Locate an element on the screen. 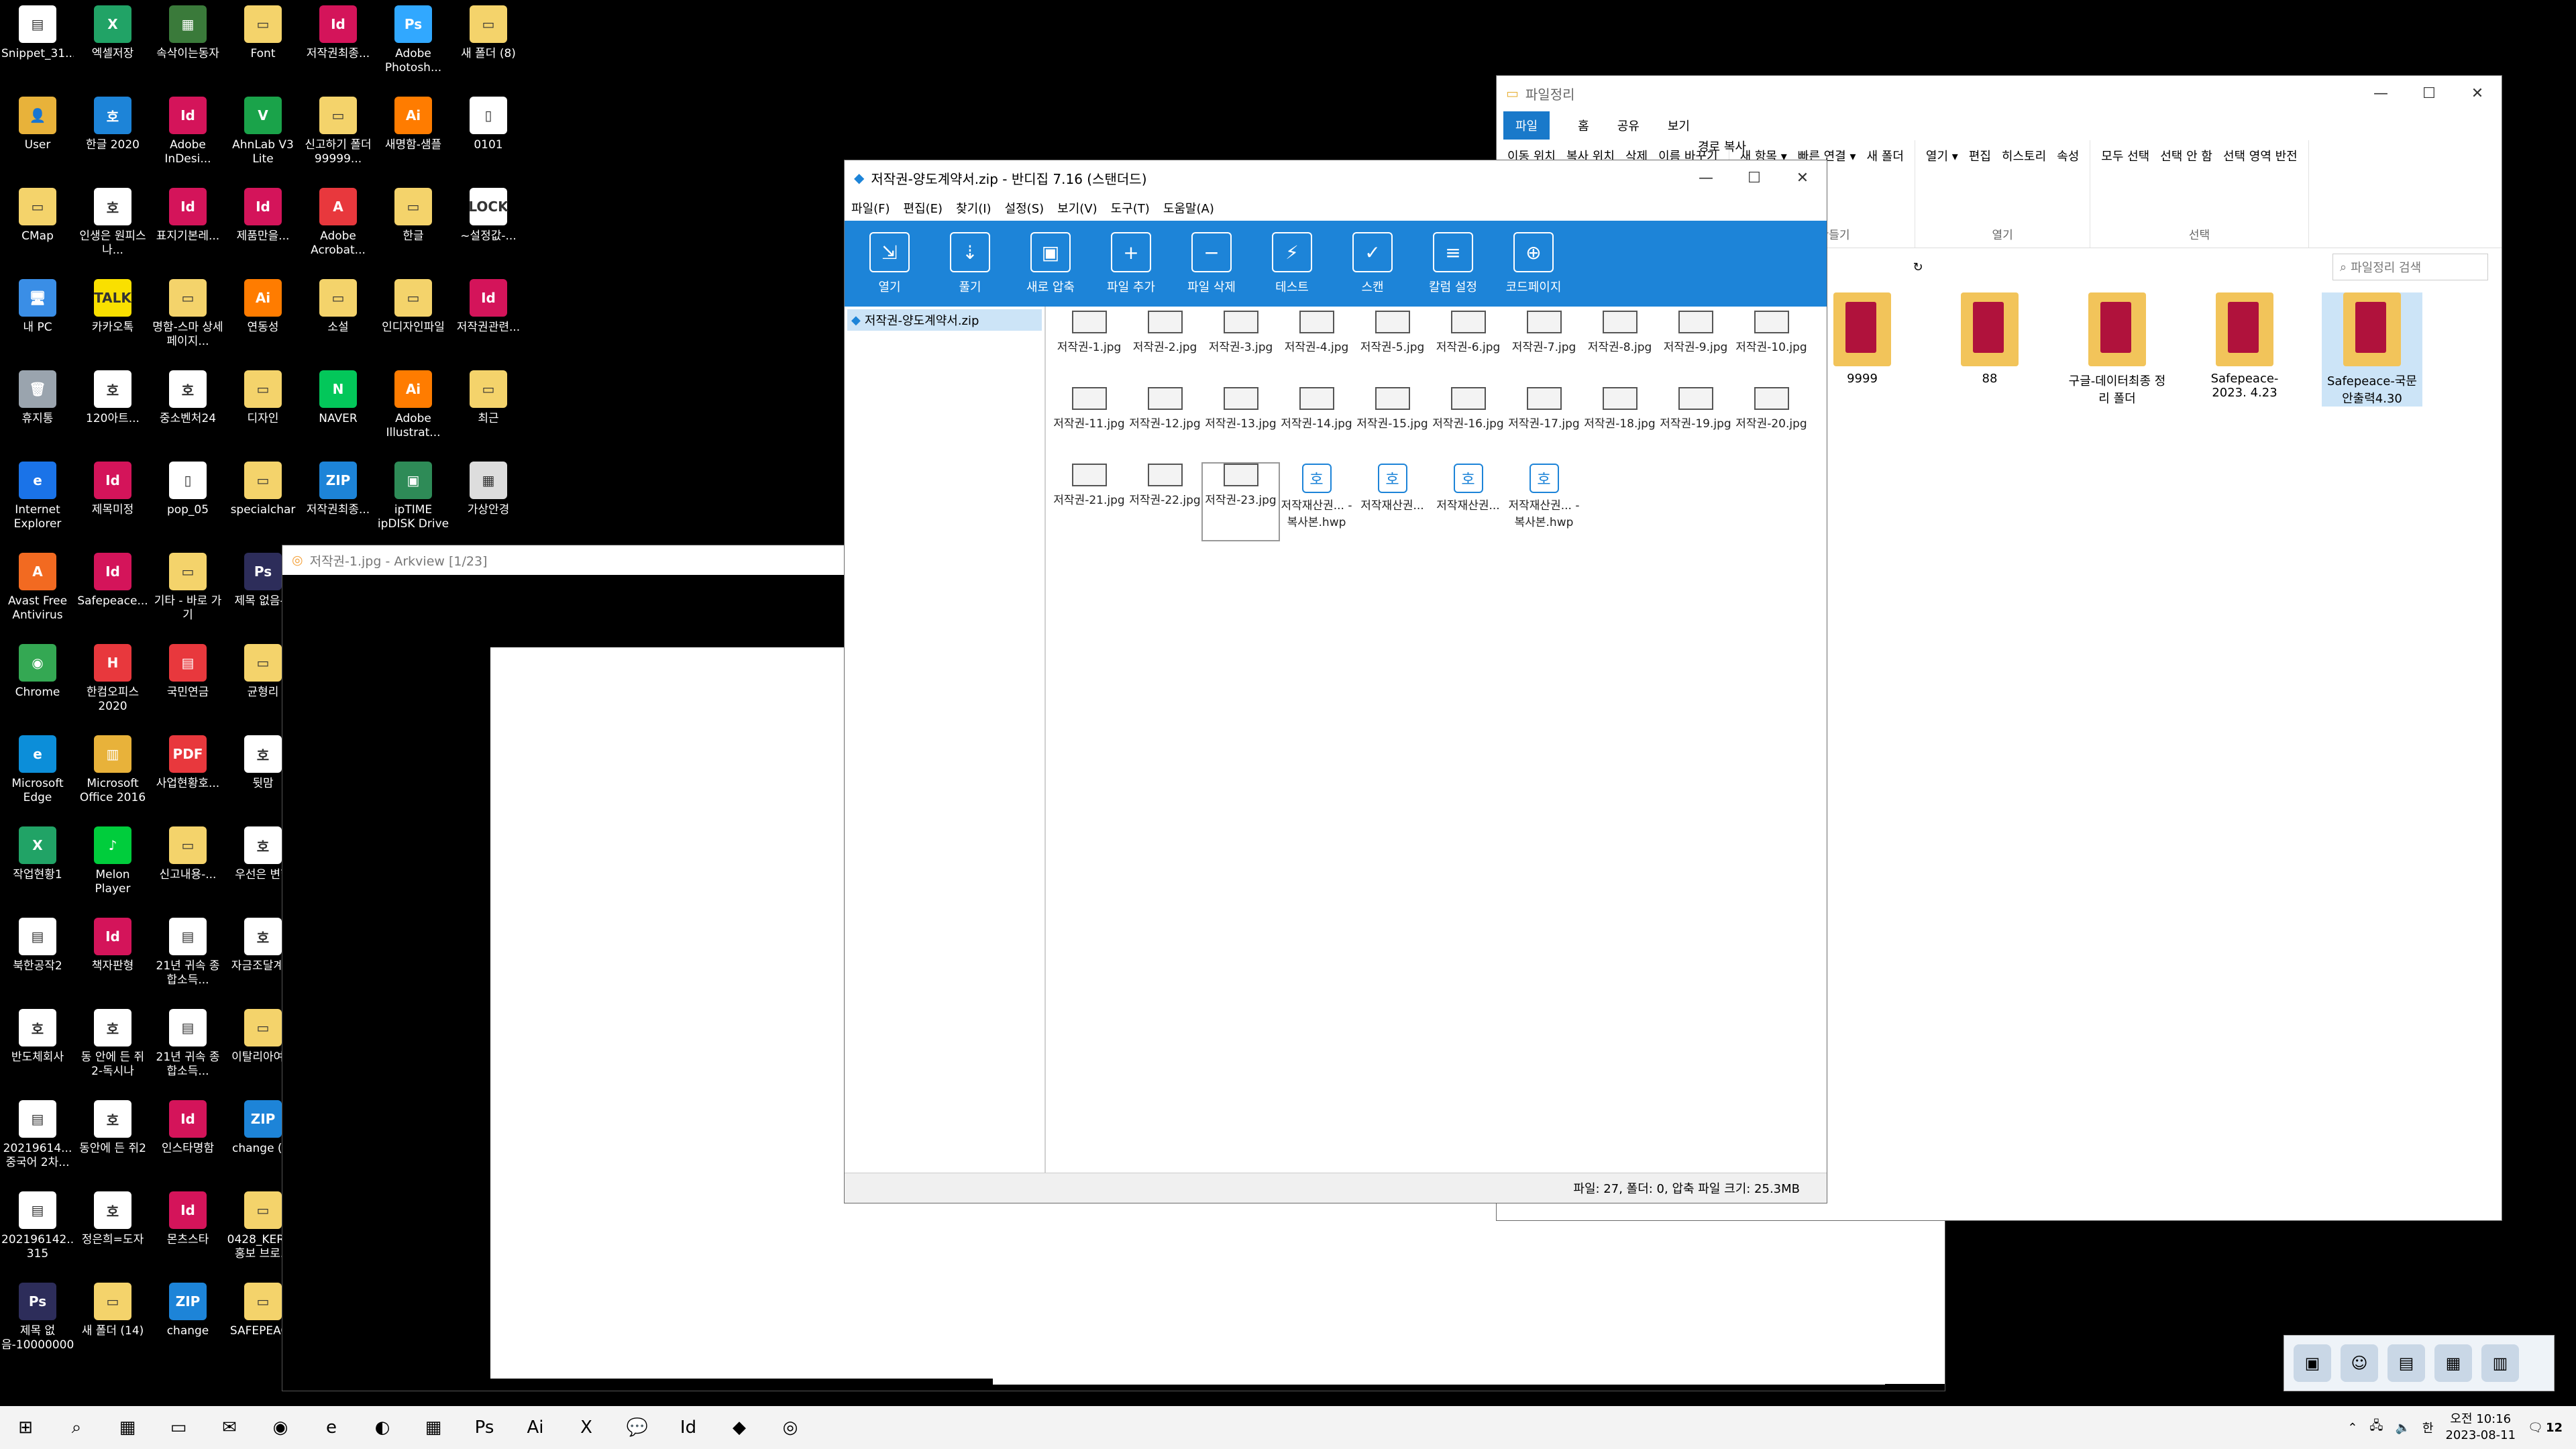  input-language: 한 is located at coordinates (2428, 1427).